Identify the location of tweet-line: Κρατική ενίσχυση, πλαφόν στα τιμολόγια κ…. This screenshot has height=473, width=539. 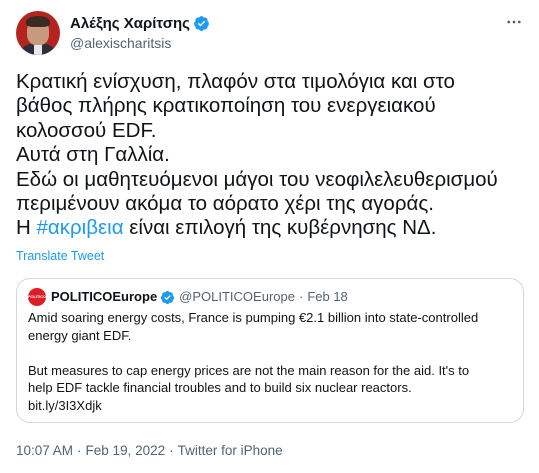
(235, 81).